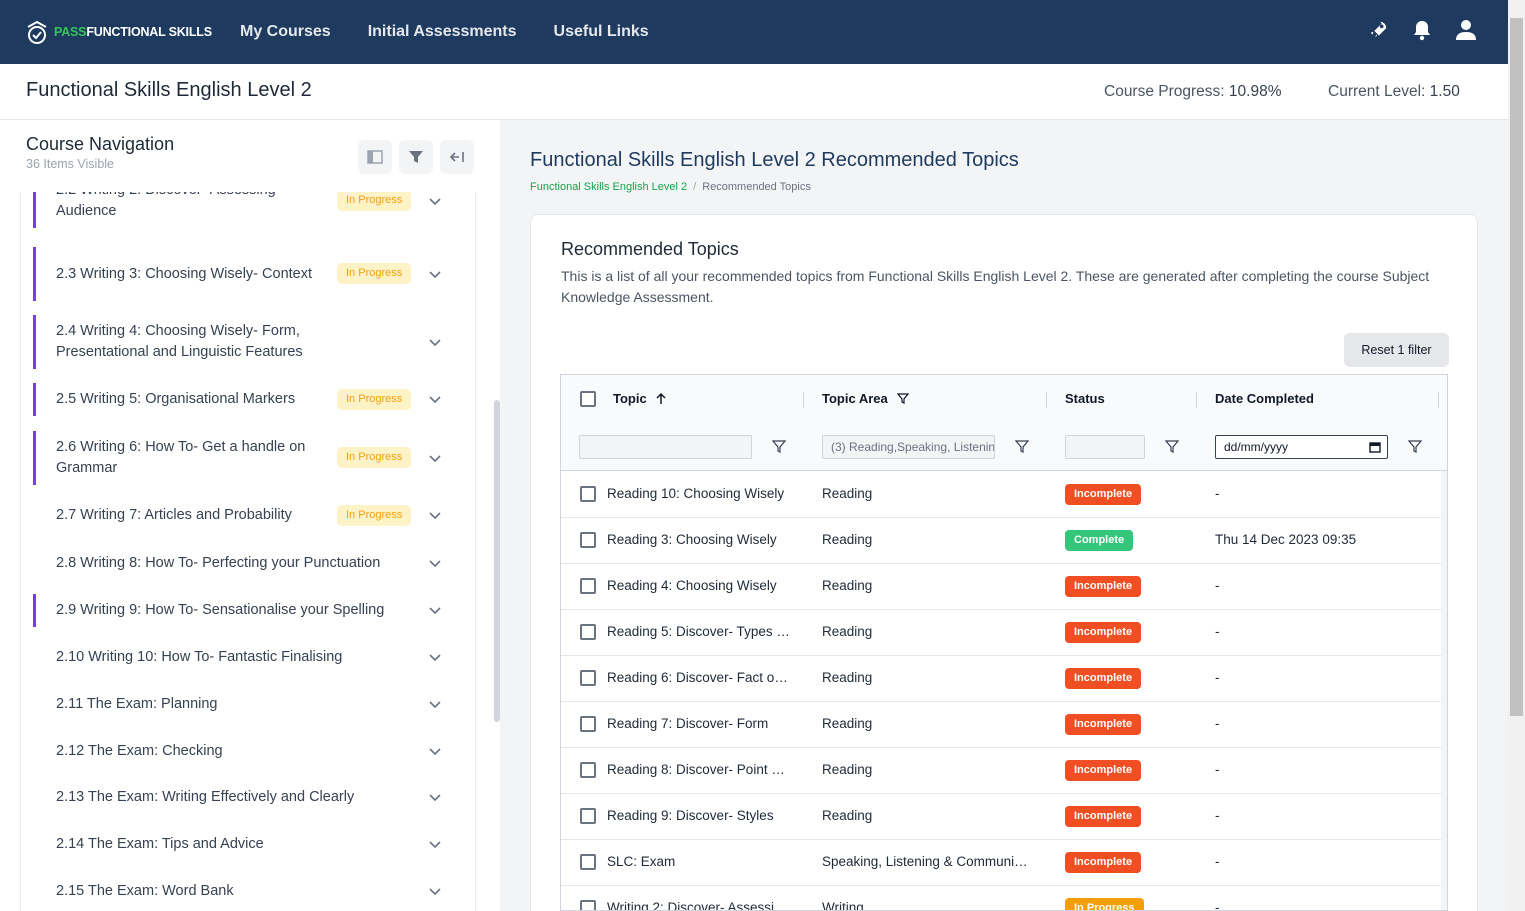 The height and width of the screenshot is (911, 1525). I want to click on course-progress-value: 10.98%, so click(1255, 91).